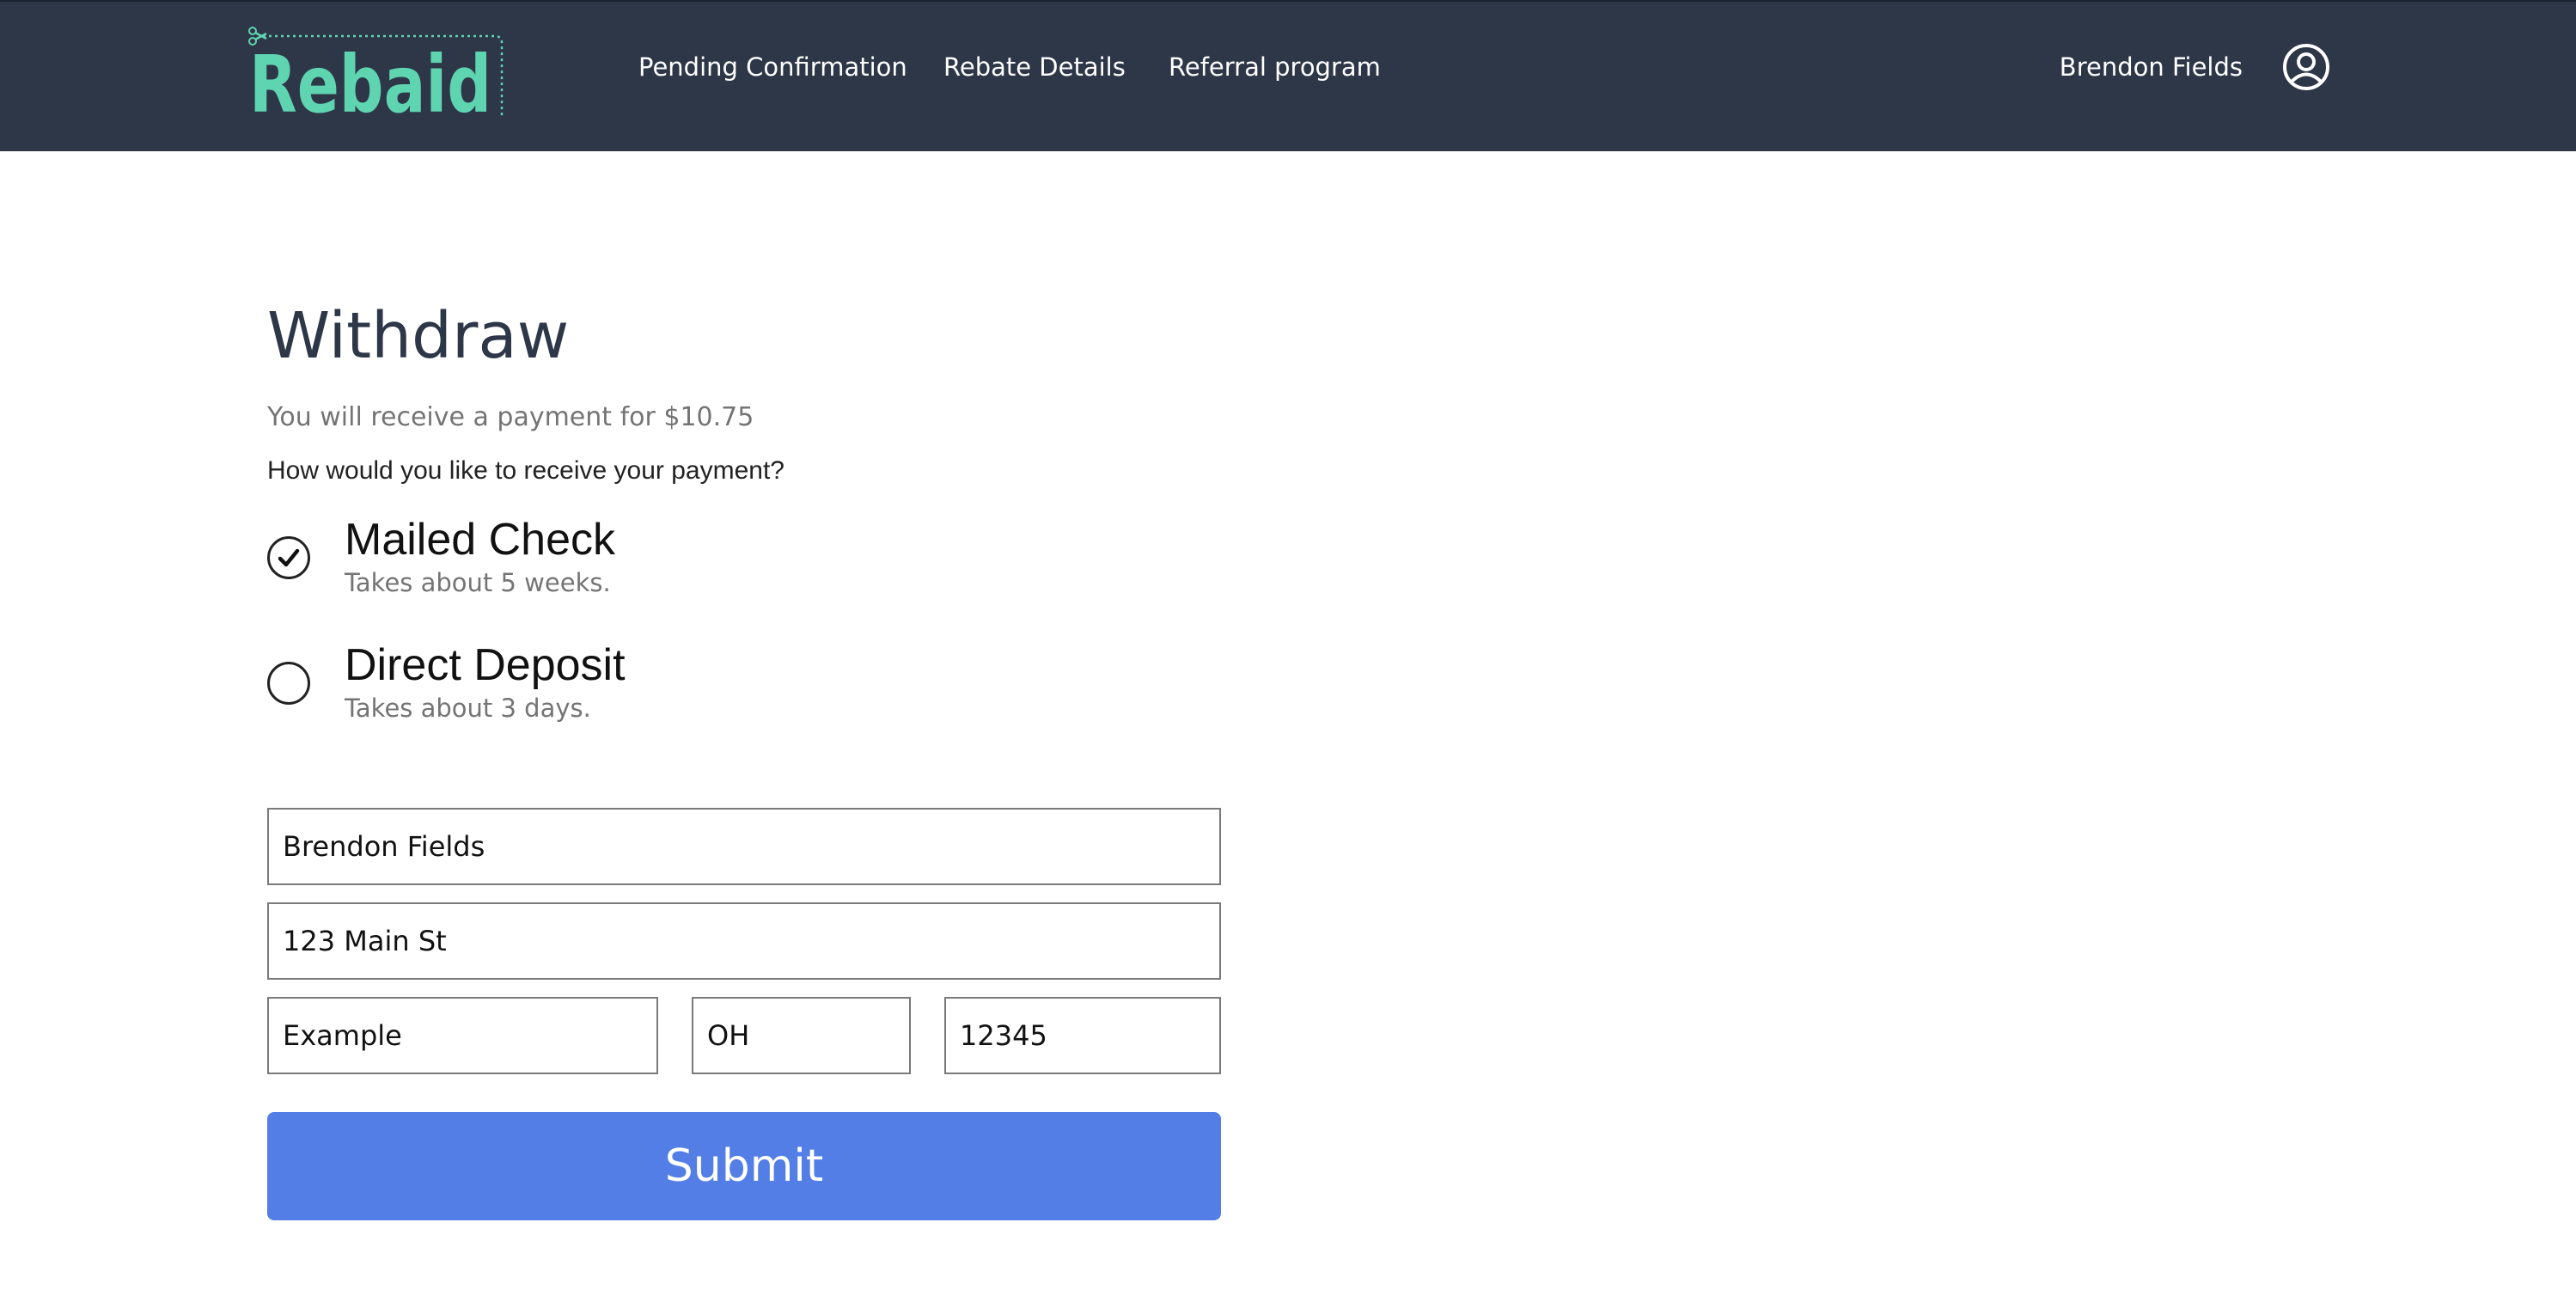  I want to click on page-title: Withdraw, so click(418, 336).